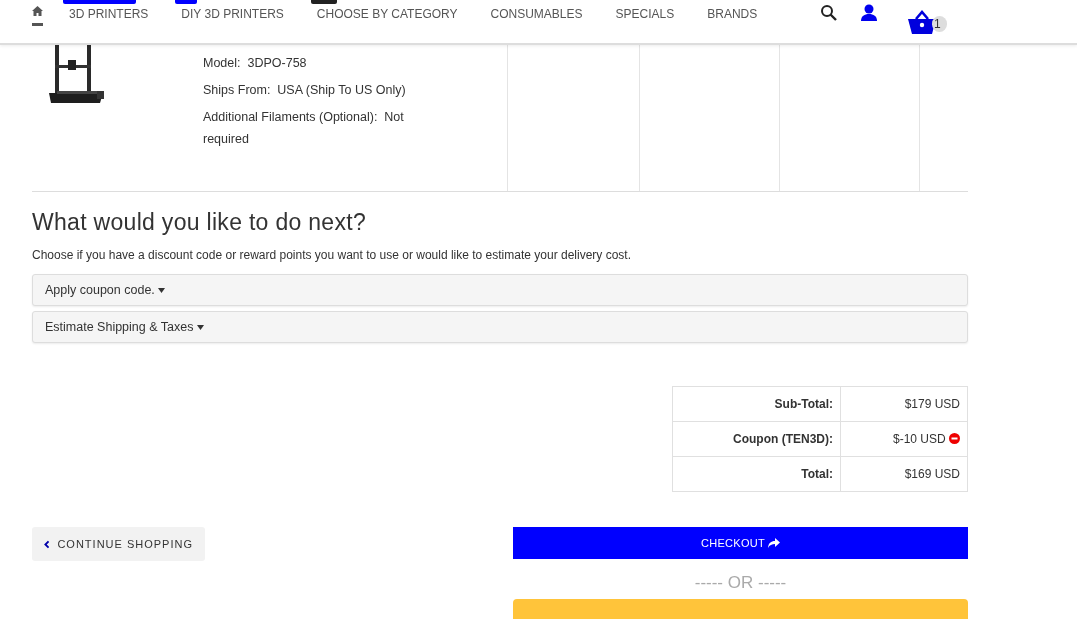 This screenshot has width=1077, height=626. Describe the element at coordinates (500, 290) in the screenshot. I see `accordion-toggle: Apply coupon code.` at that location.